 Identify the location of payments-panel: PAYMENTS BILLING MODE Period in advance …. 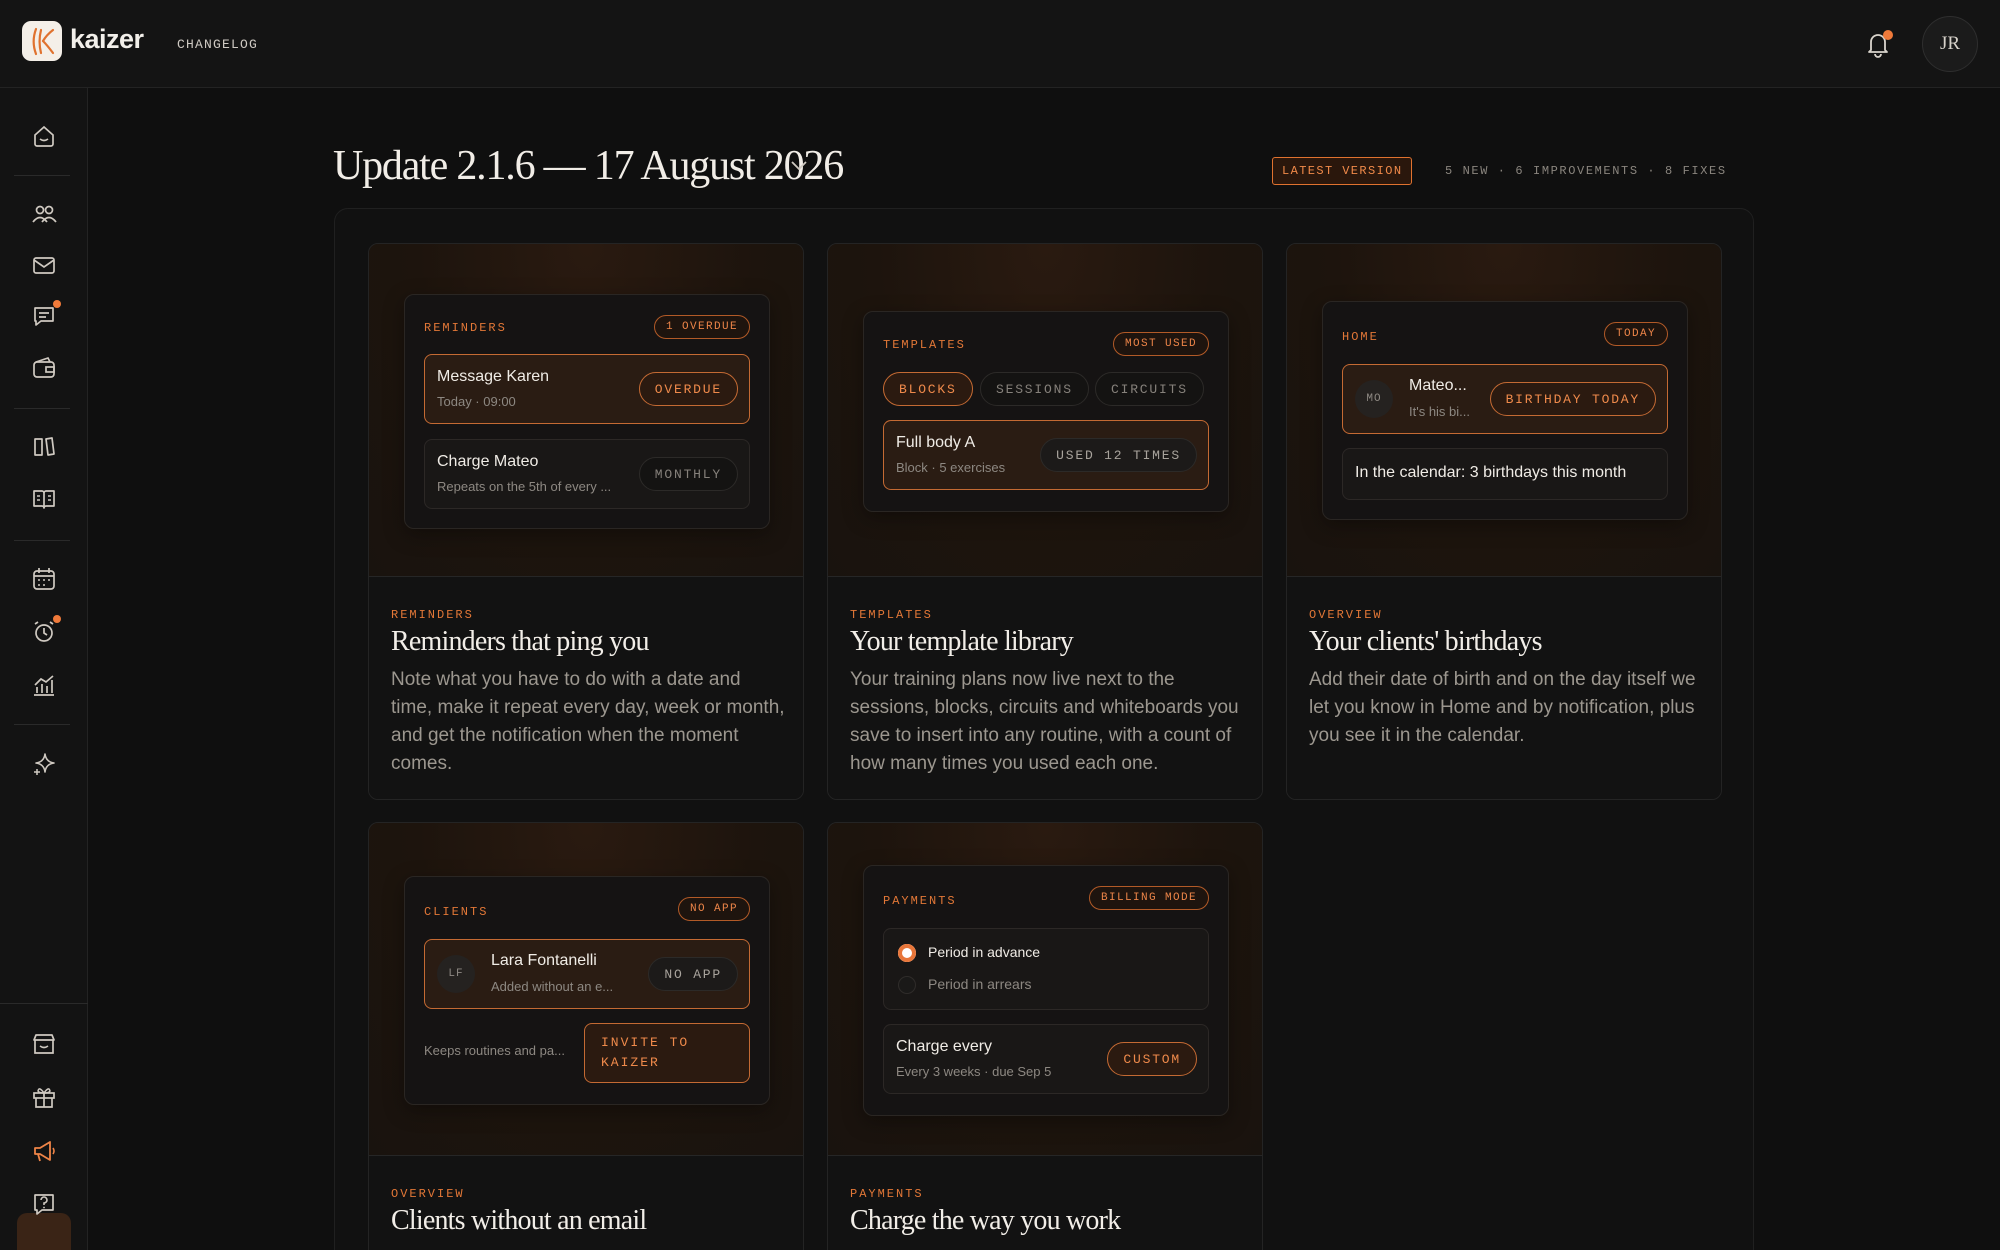
(1046, 990).